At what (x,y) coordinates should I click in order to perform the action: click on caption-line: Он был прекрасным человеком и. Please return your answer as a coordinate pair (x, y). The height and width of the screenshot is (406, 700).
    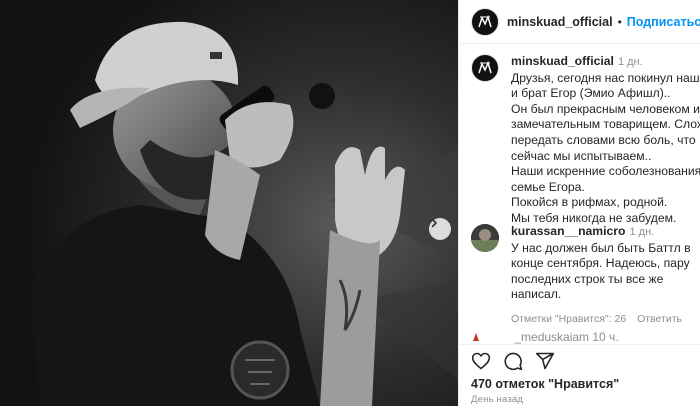
    Looking at the image, I should click on (605, 108).